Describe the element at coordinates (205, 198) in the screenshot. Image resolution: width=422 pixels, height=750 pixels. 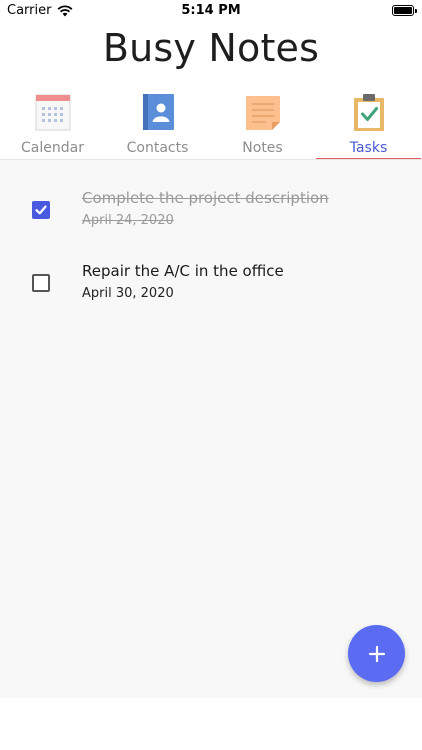
I see `task-title: Complete the project description` at that location.